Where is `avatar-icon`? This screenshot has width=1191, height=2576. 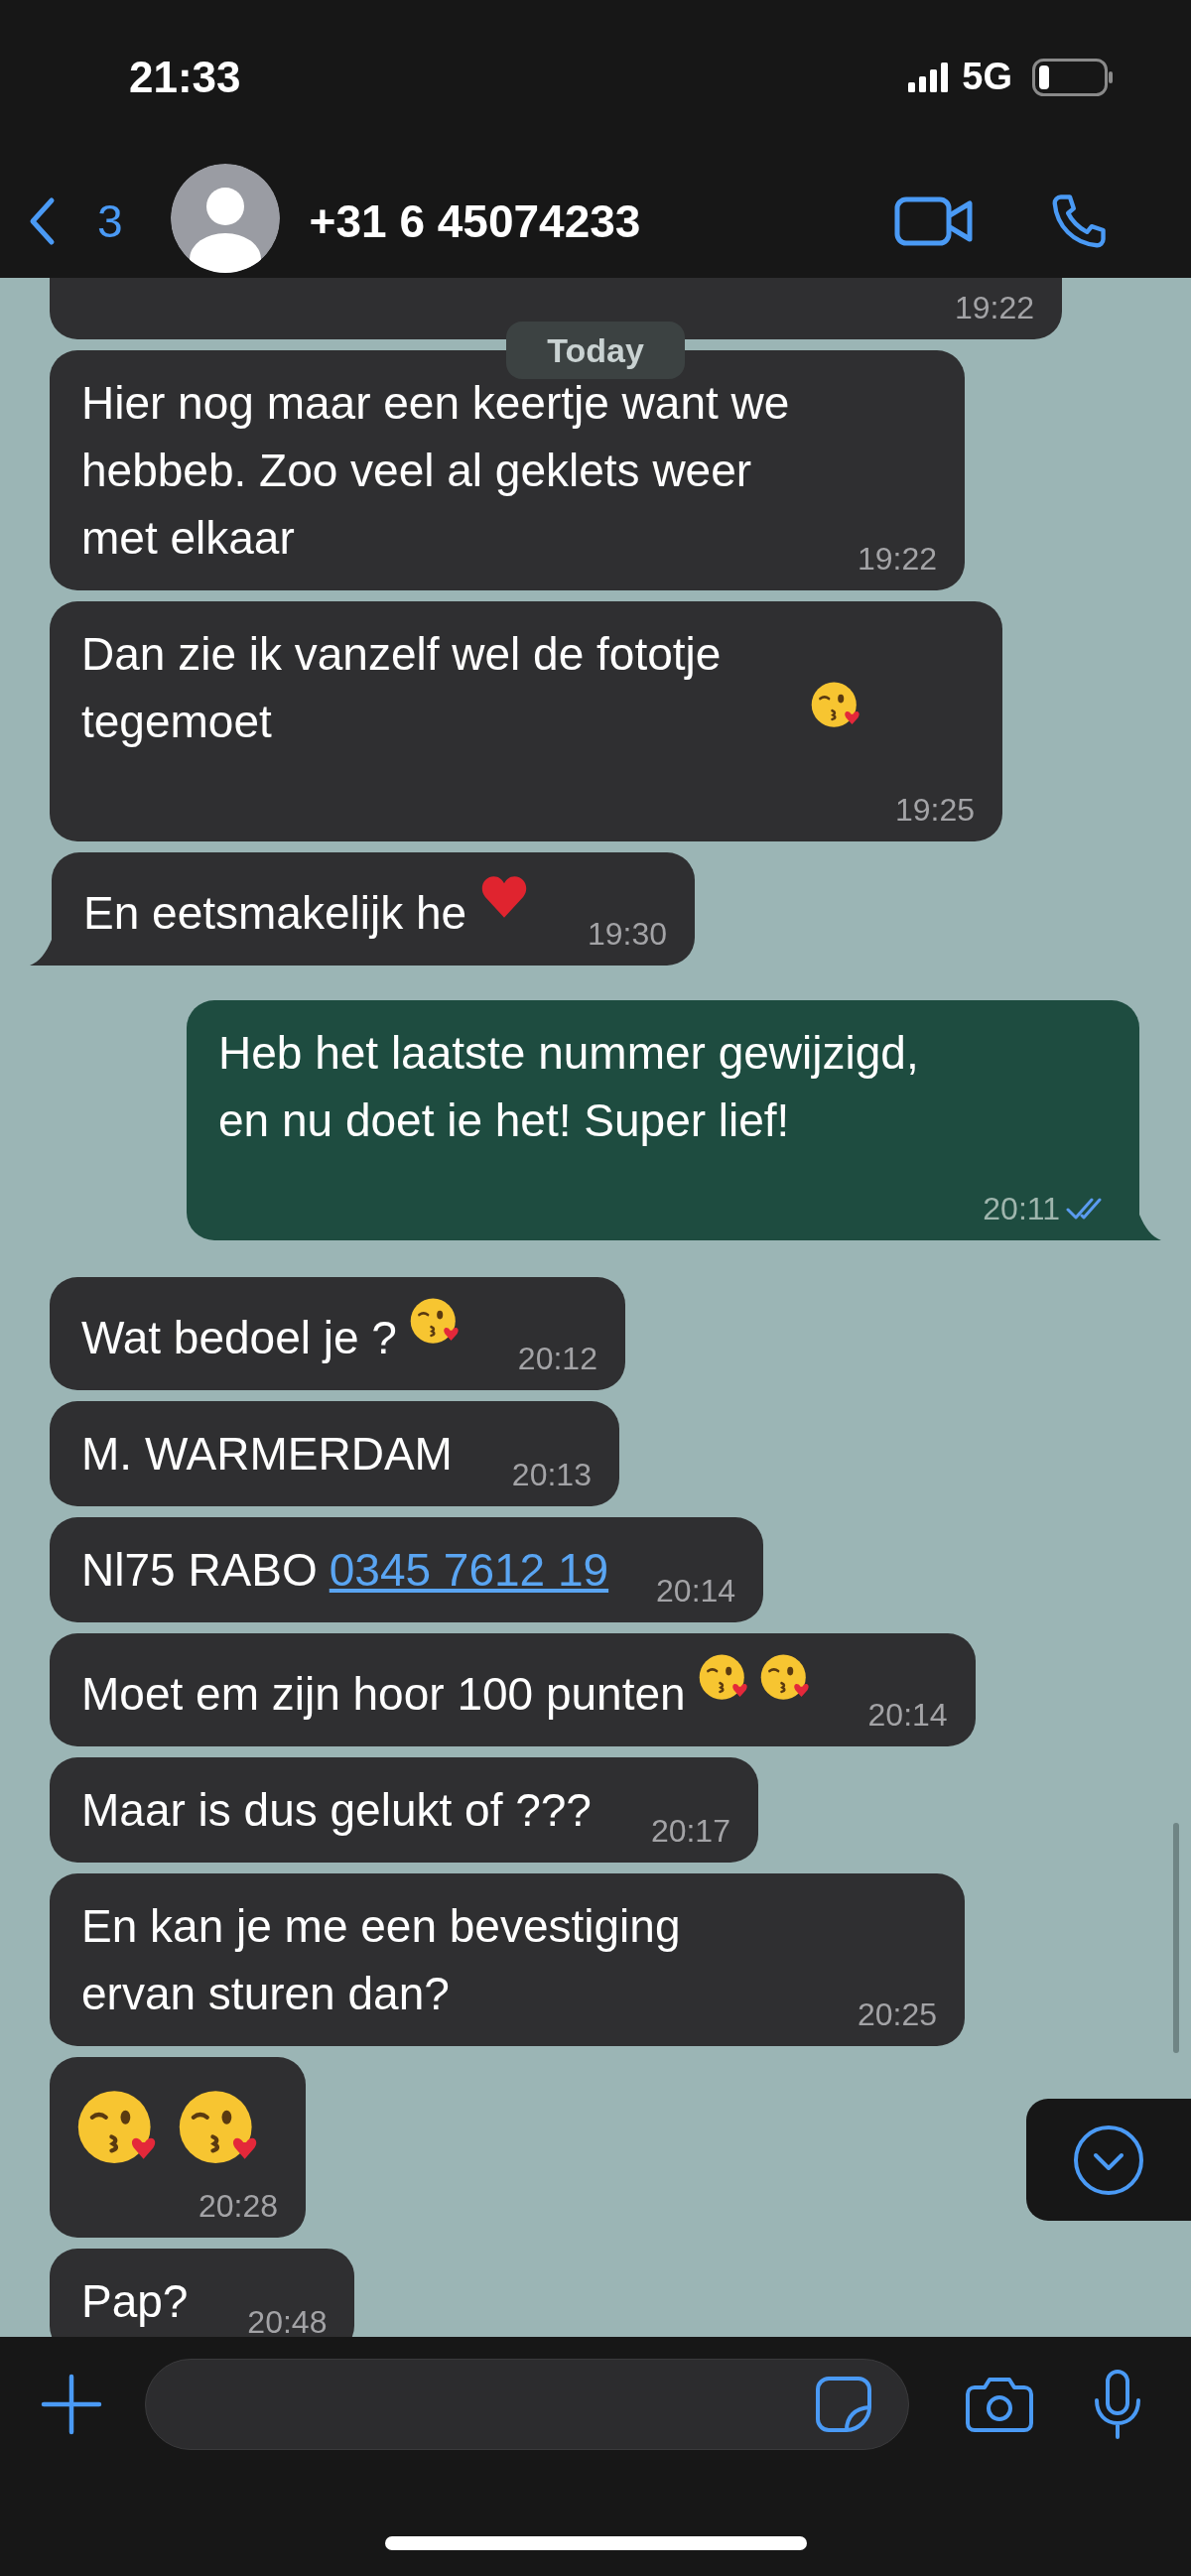
avatar-icon is located at coordinates (225, 218).